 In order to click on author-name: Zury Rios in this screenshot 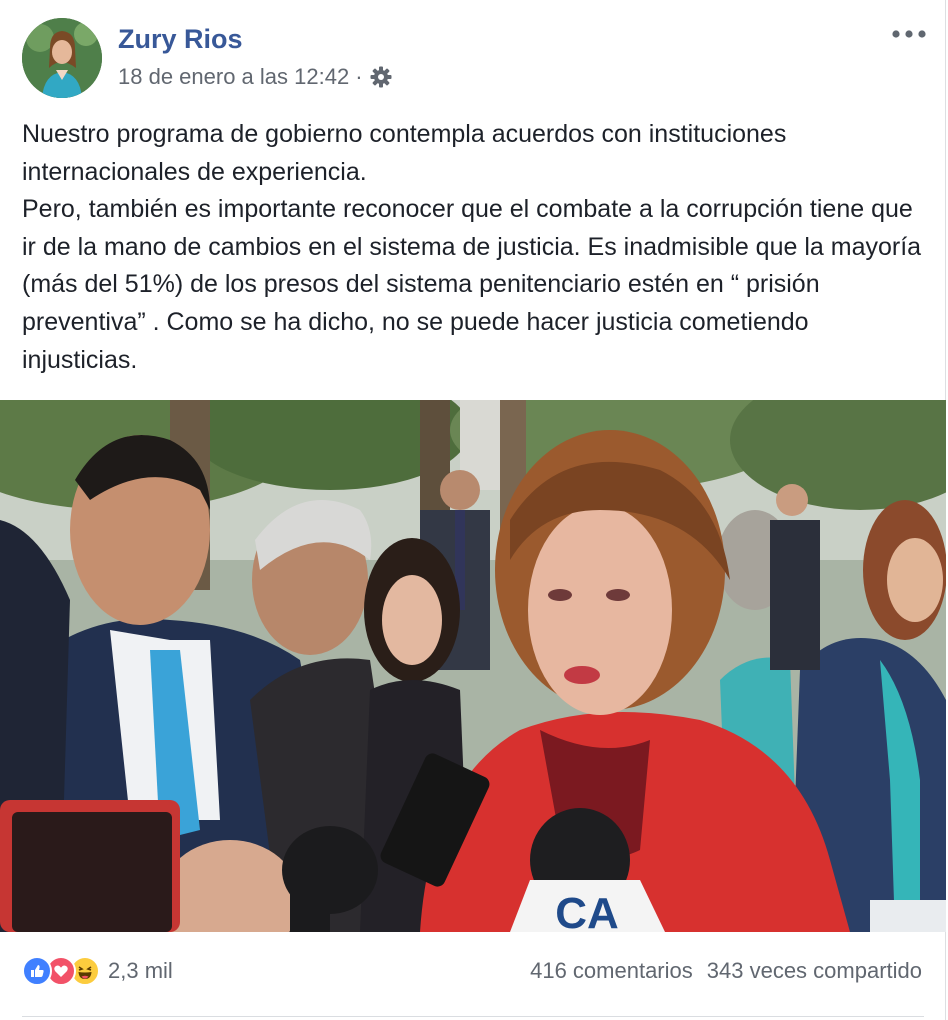, I will do `click(180, 39)`.